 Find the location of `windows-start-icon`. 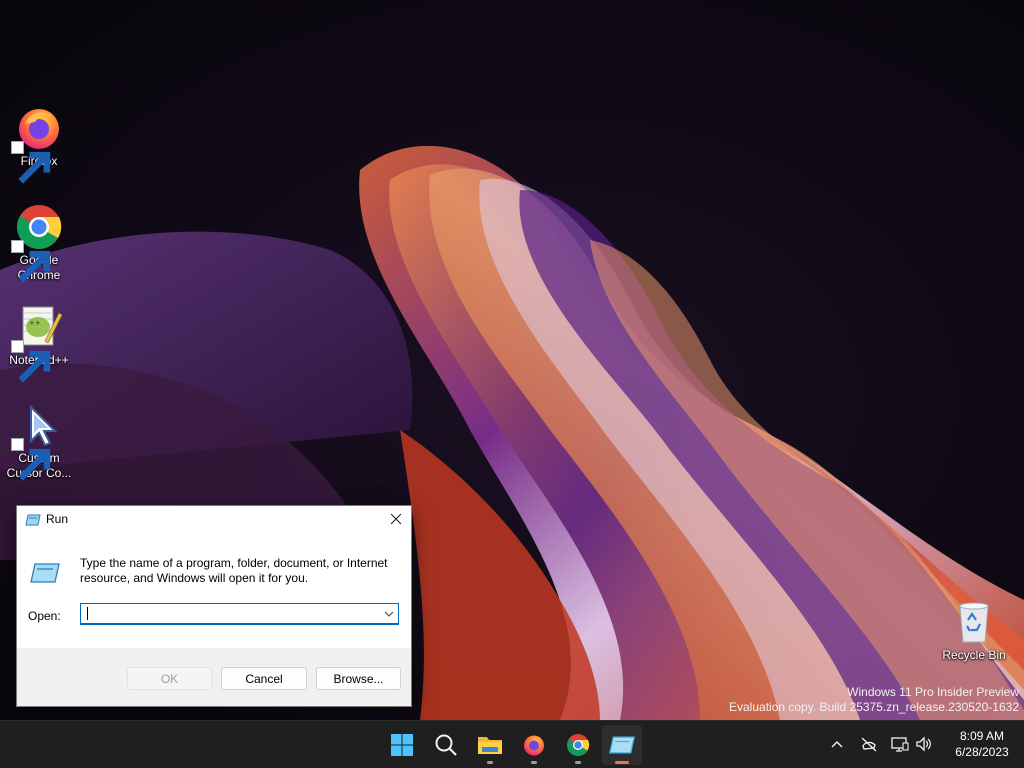

windows-start-icon is located at coordinates (402, 745).